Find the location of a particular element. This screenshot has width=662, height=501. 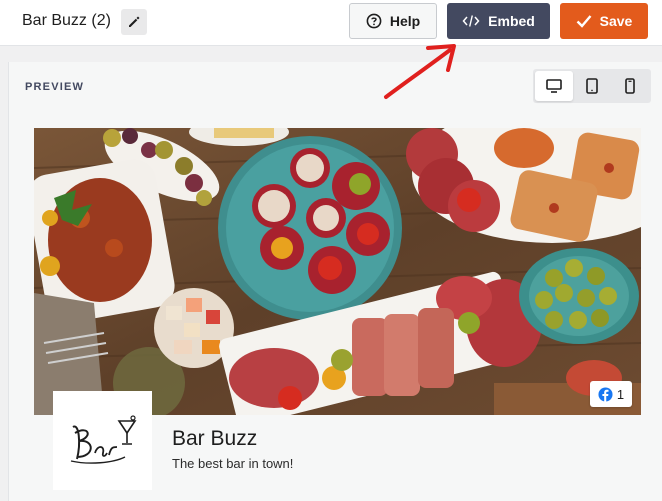

device-tablet-button is located at coordinates (592, 86).